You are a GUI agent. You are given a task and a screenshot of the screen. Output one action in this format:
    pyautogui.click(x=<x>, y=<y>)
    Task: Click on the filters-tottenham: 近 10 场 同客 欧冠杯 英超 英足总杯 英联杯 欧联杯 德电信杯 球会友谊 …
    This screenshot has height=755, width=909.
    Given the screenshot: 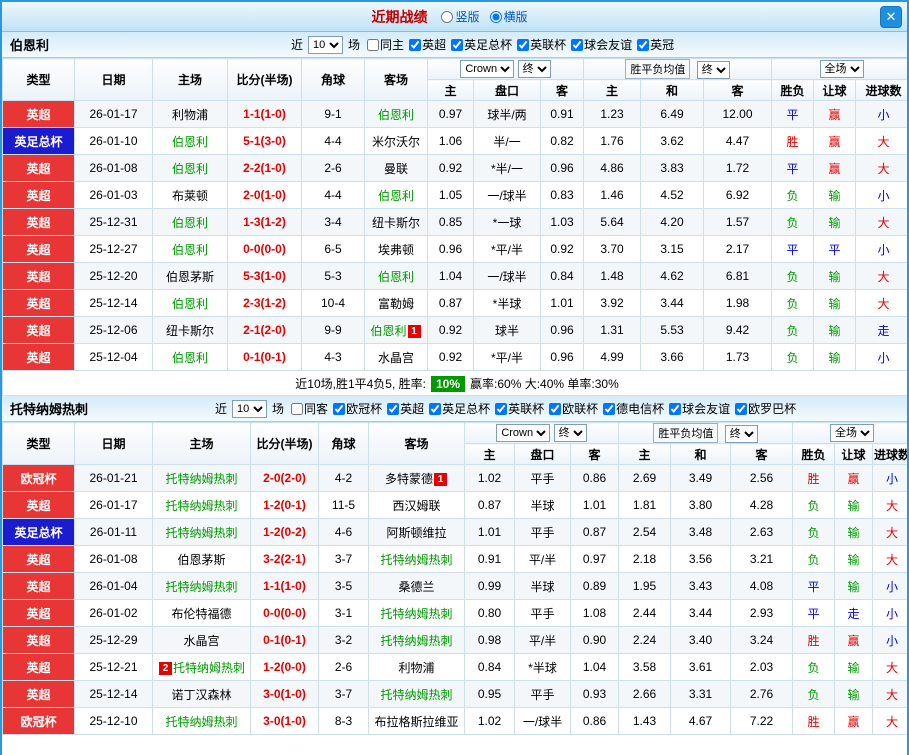 What is the action you would take?
    pyautogui.click(x=504, y=408)
    